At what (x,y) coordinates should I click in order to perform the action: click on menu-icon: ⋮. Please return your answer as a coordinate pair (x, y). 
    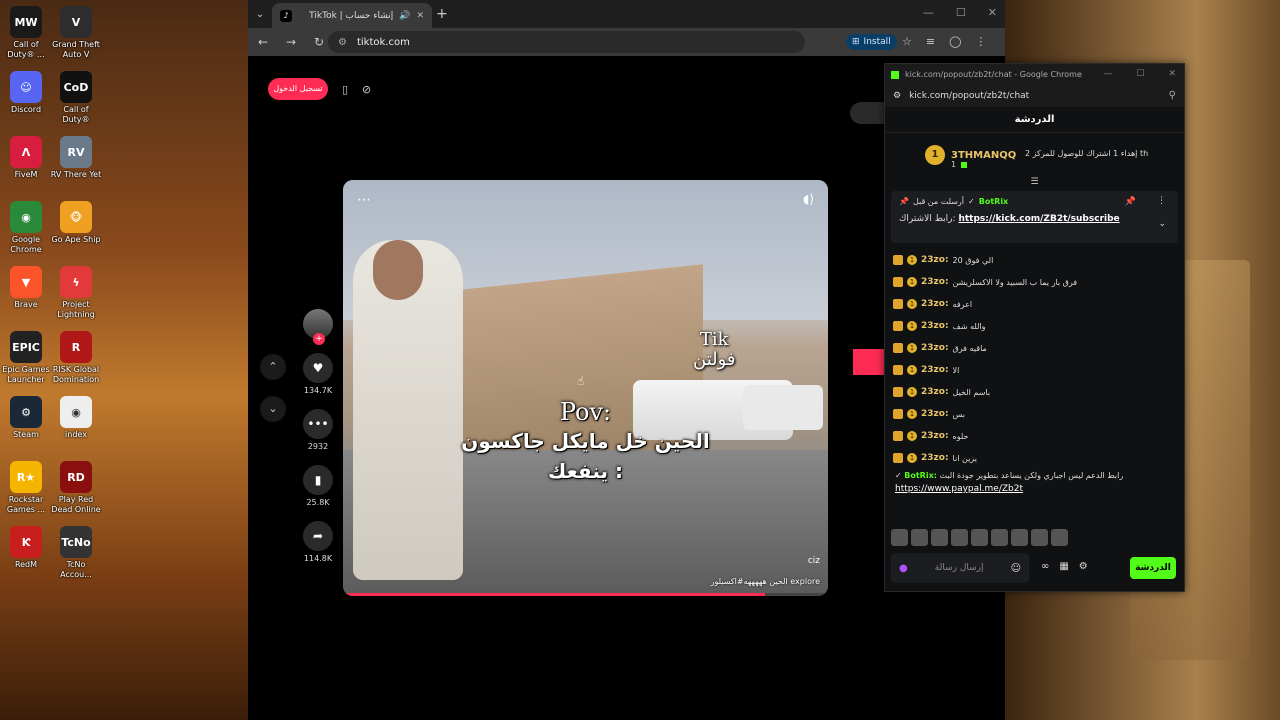
    Looking at the image, I should click on (980, 41).